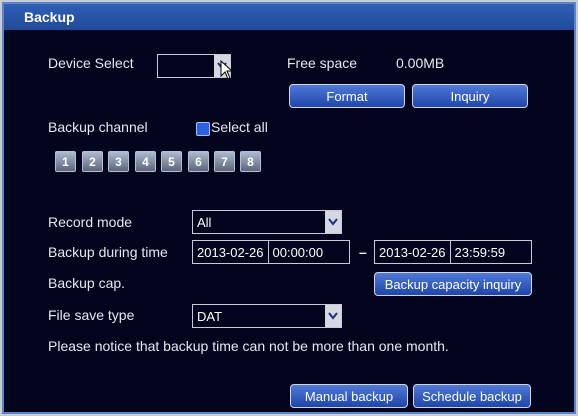 This screenshot has width=578, height=416. I want to click on channel-6-button: 6, so click(198, 161).